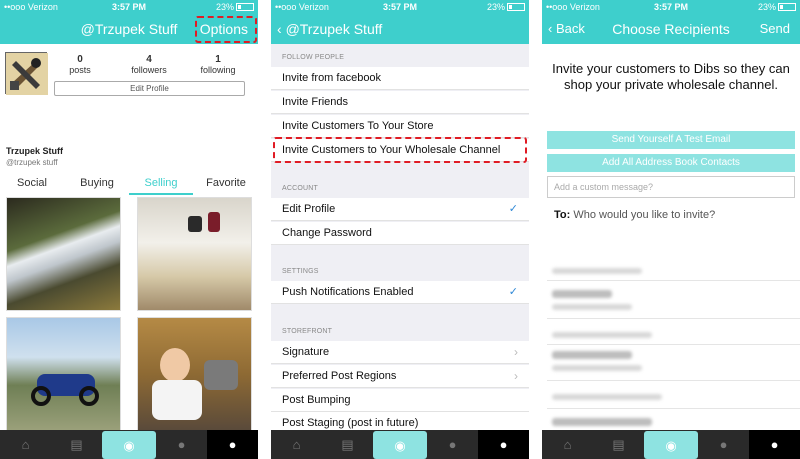 The height and width of the screenshot is (459, 800). I want to click on stat-posts: 0 posts, so click(80, 64).